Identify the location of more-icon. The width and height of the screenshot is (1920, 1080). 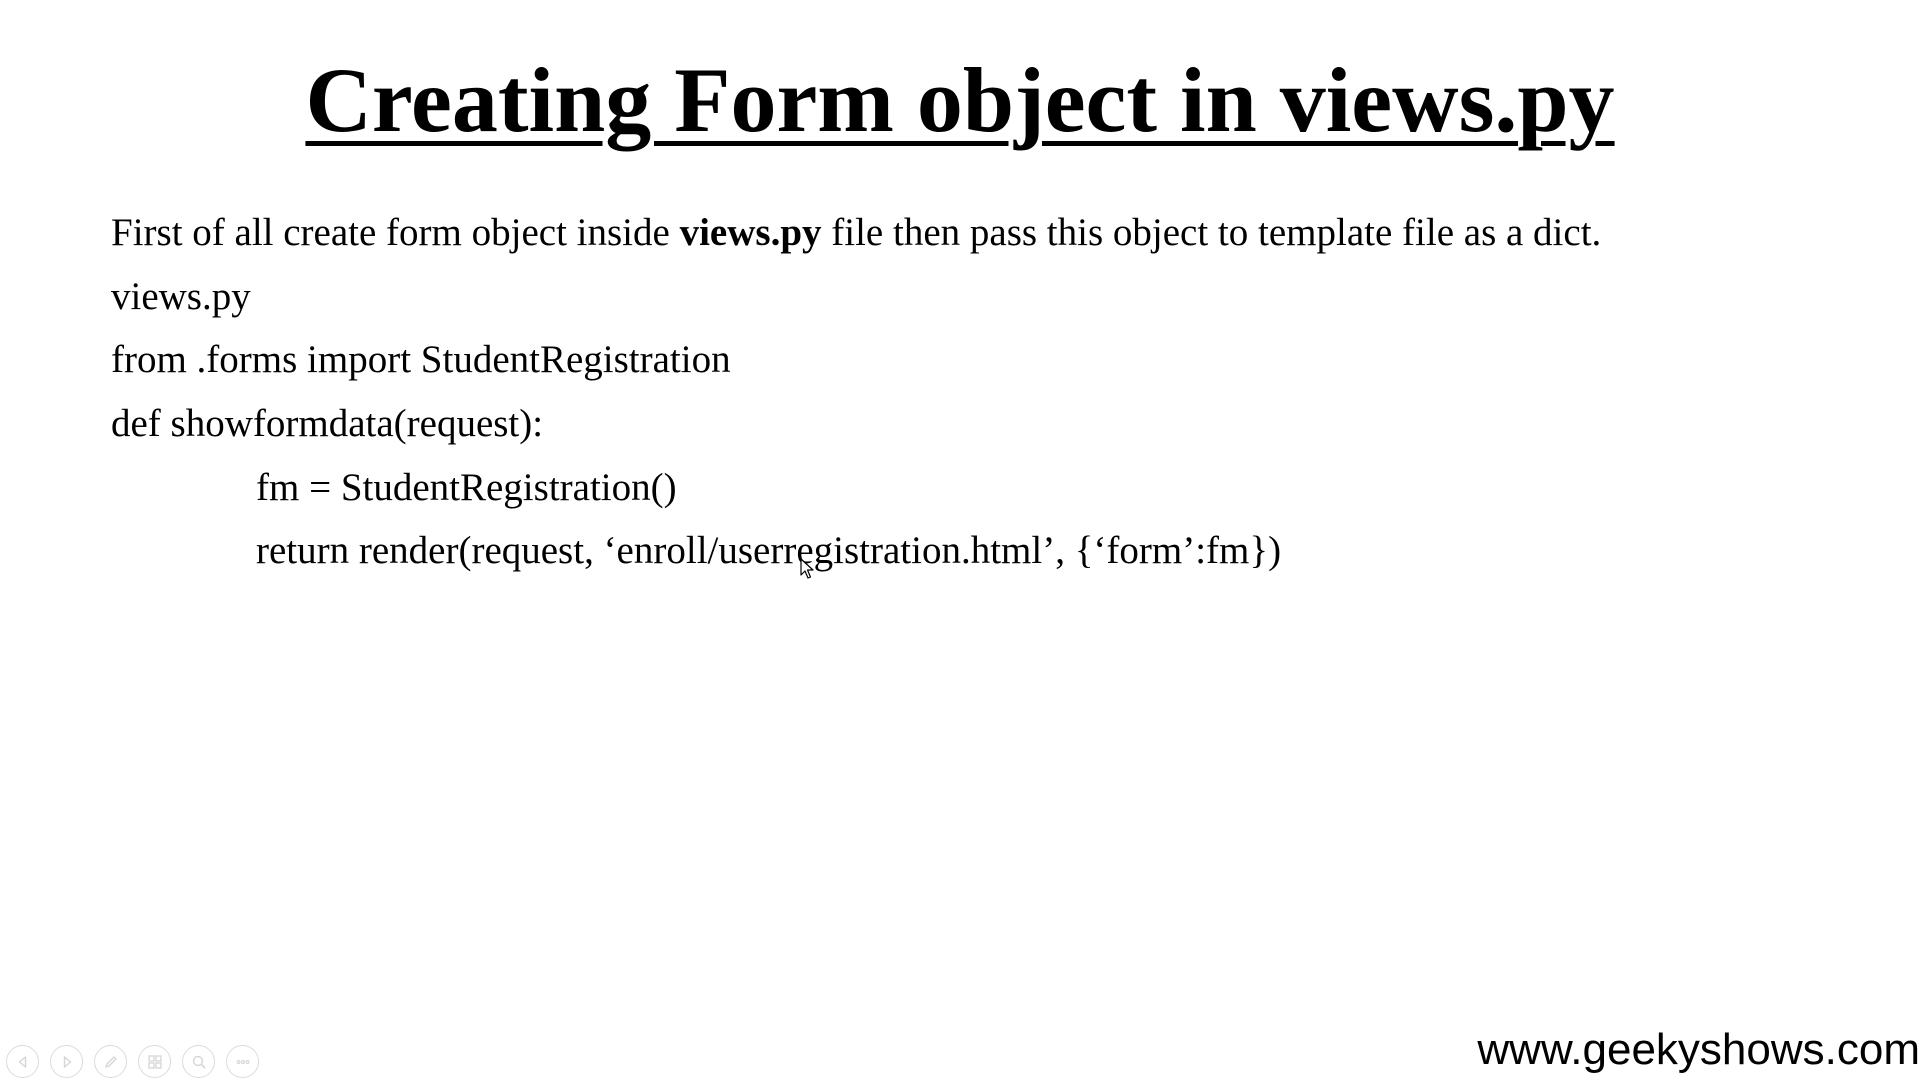
(242, 1061).